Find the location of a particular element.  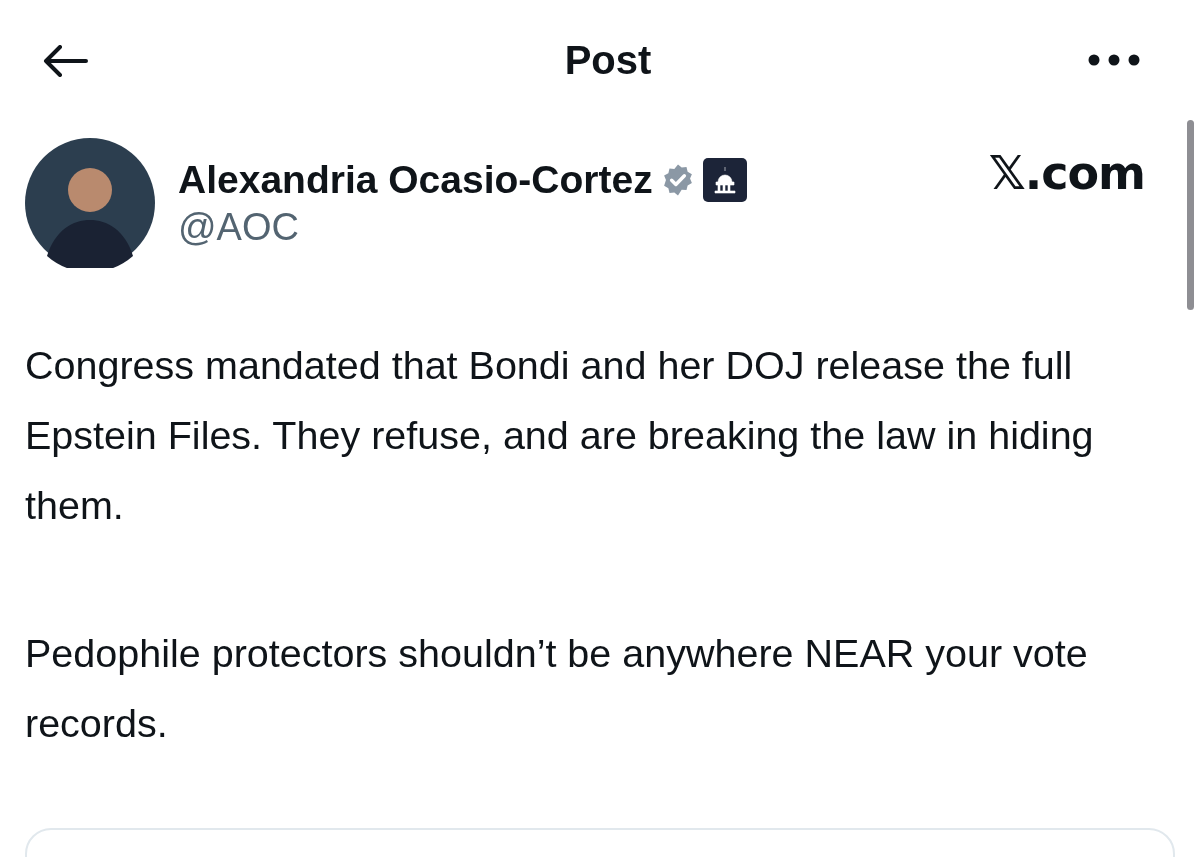

back-icon is located at coordinates (65, 61).